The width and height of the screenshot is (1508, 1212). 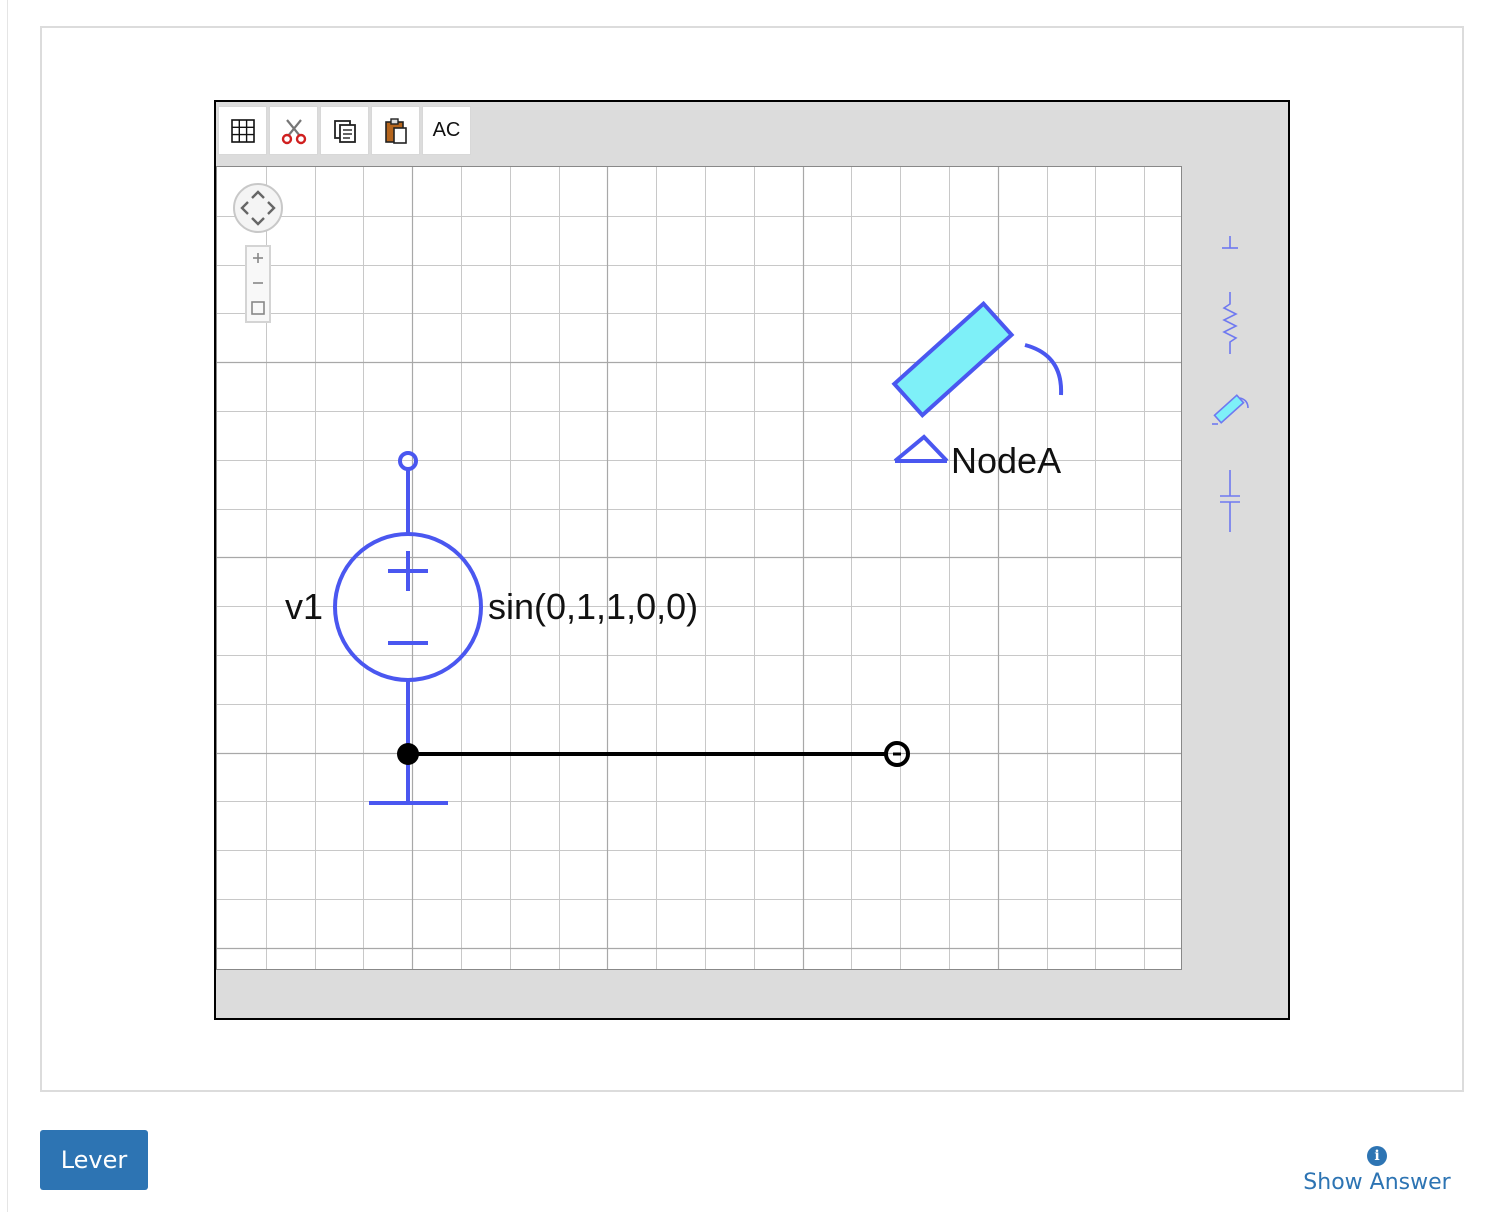 What do you see at coordinates (1377, 1156) in the screenshot?
I see `info-icon: i` at bounding box center [1377, 1156].